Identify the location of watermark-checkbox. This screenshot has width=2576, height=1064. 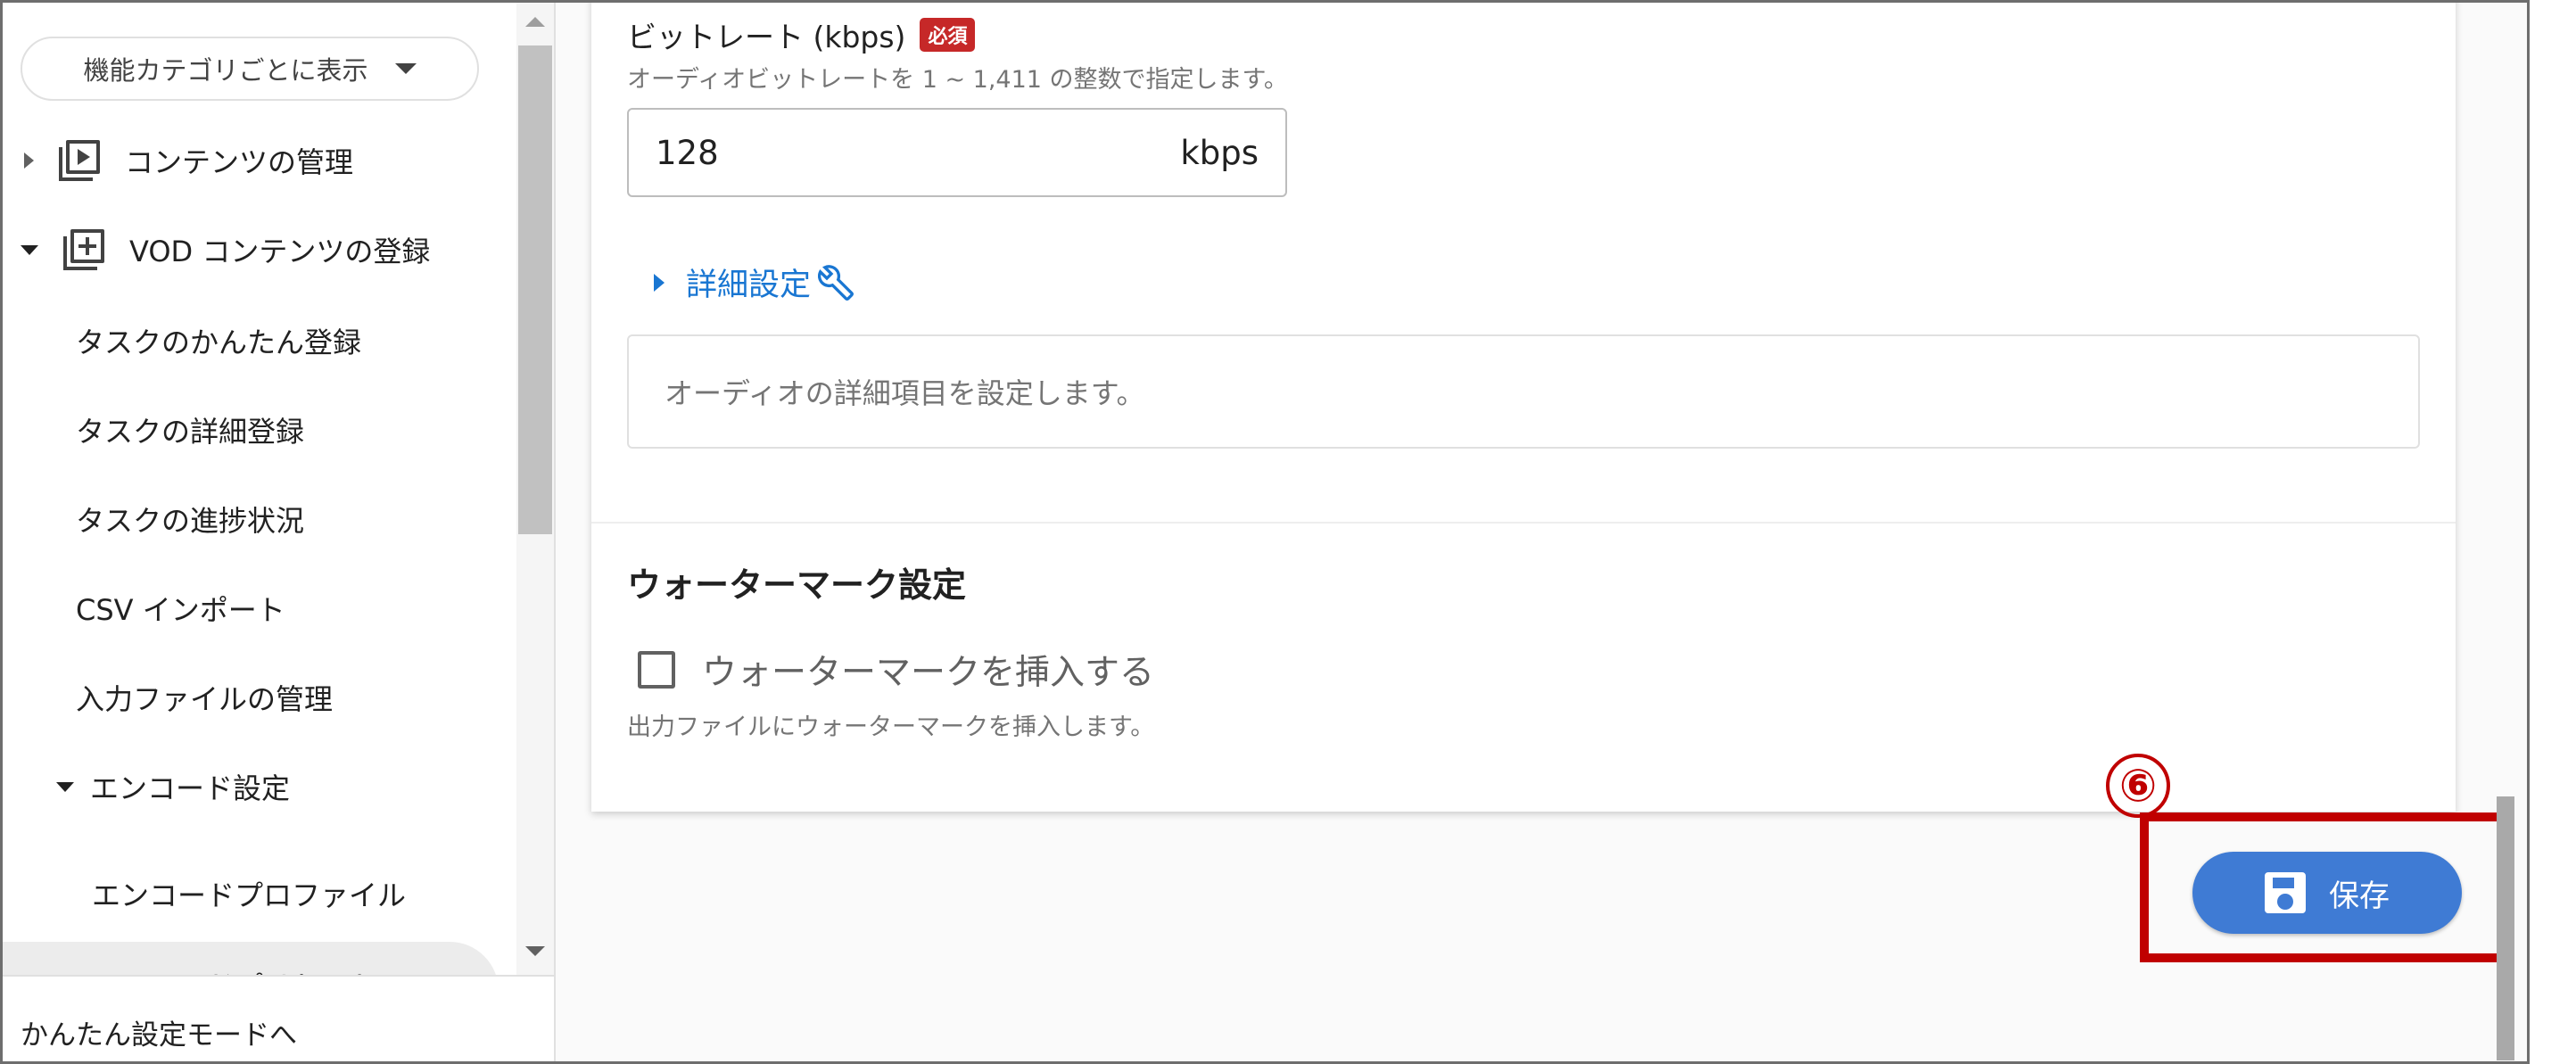
(657, 670).